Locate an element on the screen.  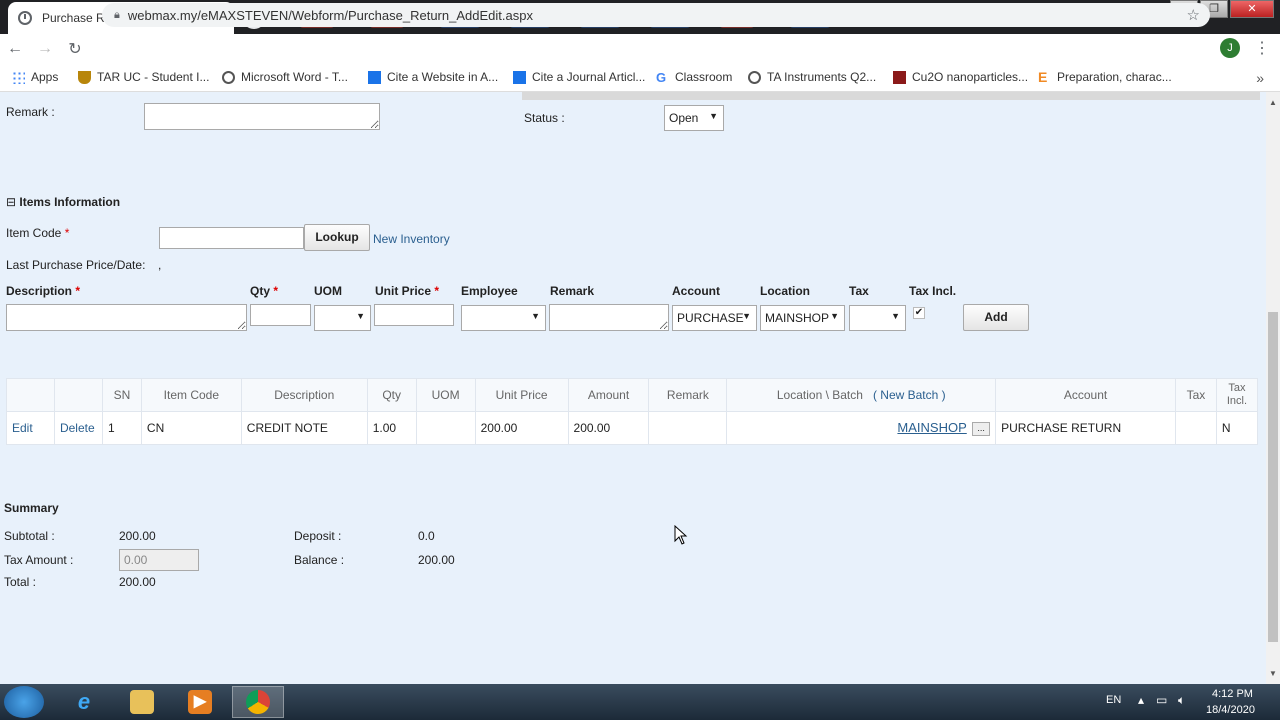
row-edit-link: Edit is located at coordinates (30, 428).